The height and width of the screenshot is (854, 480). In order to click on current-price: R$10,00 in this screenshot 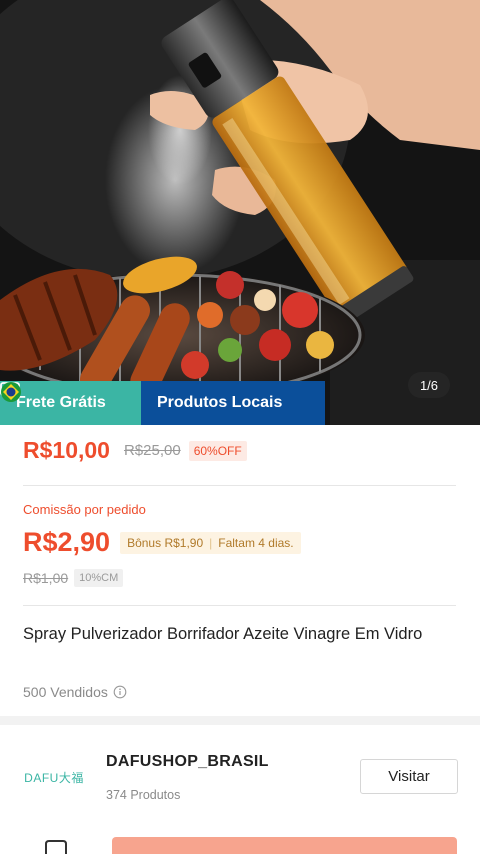, I will do `click(66, 450)`.